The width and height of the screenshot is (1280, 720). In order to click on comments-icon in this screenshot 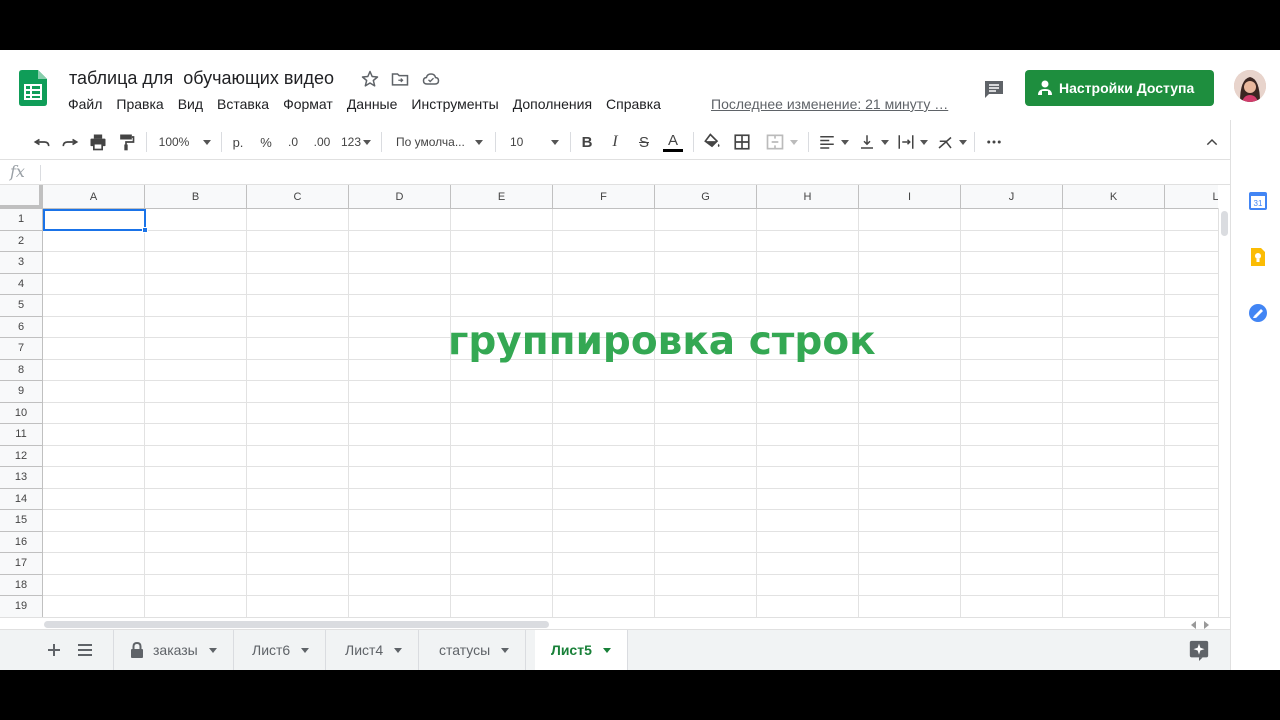, I will do `click(994, 89)`.